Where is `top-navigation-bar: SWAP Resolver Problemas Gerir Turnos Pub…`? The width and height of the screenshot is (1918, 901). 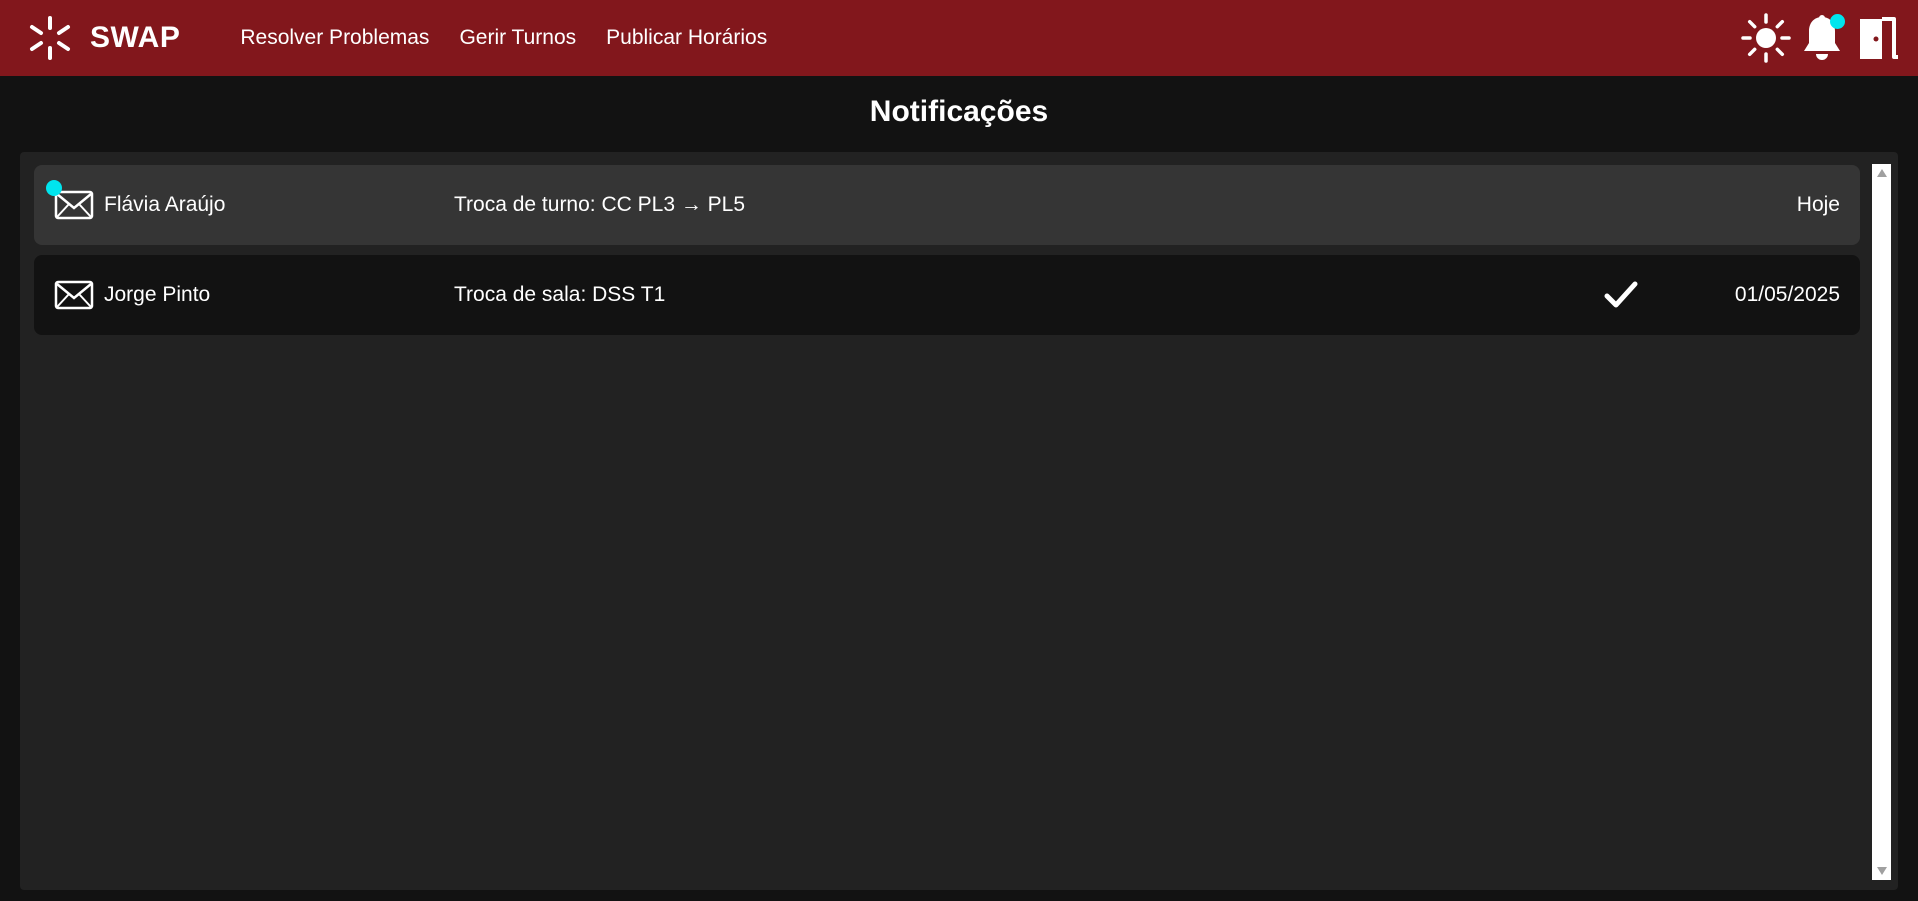
top-navigation-bar: SWAP Resolver Problemas Gerir Turnos Pub… is located at coordinates (959, 38).